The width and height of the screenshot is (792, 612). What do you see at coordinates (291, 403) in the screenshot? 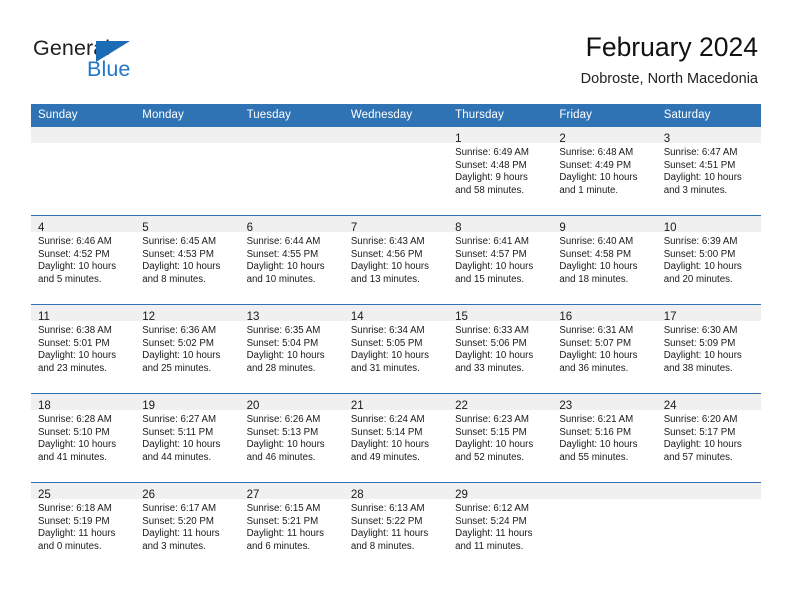
I see `day-number-band: 20` at bounding box center [291, 403].